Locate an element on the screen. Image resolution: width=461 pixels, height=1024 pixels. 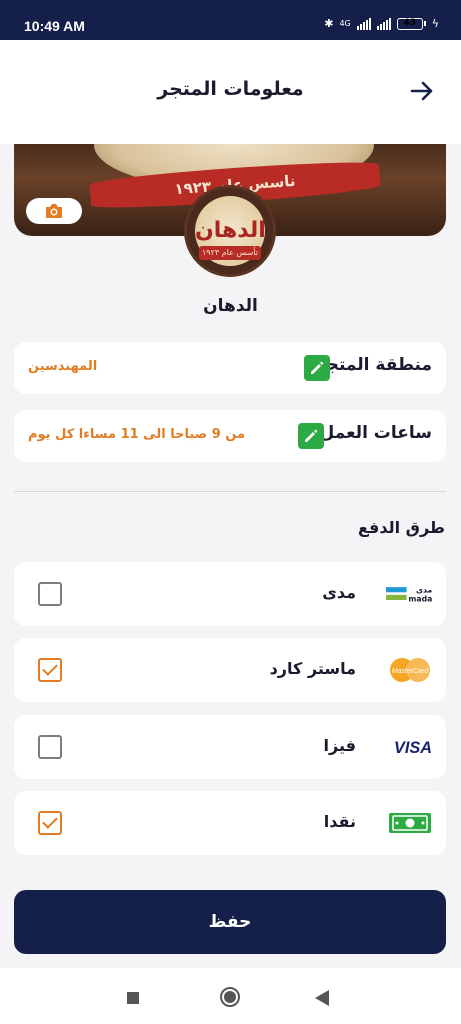
arrow-right-icon is located at coordinates (421, 91).